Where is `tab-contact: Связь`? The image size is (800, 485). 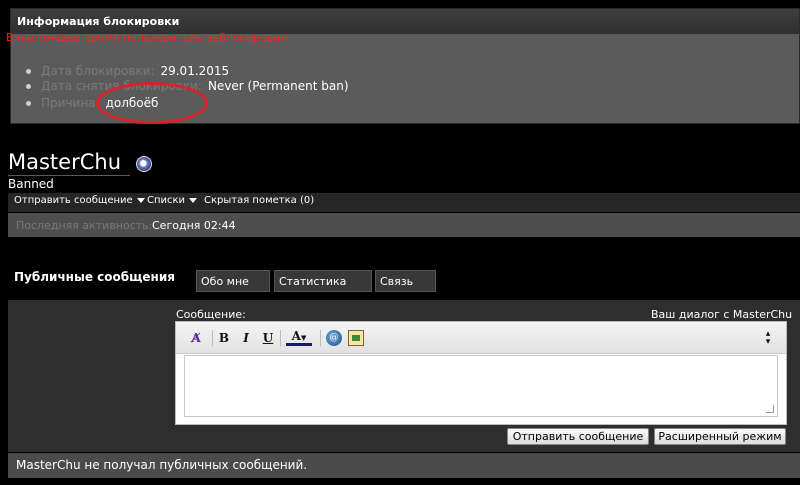 tab-contact: Связь is located at coordinates (405, 281).